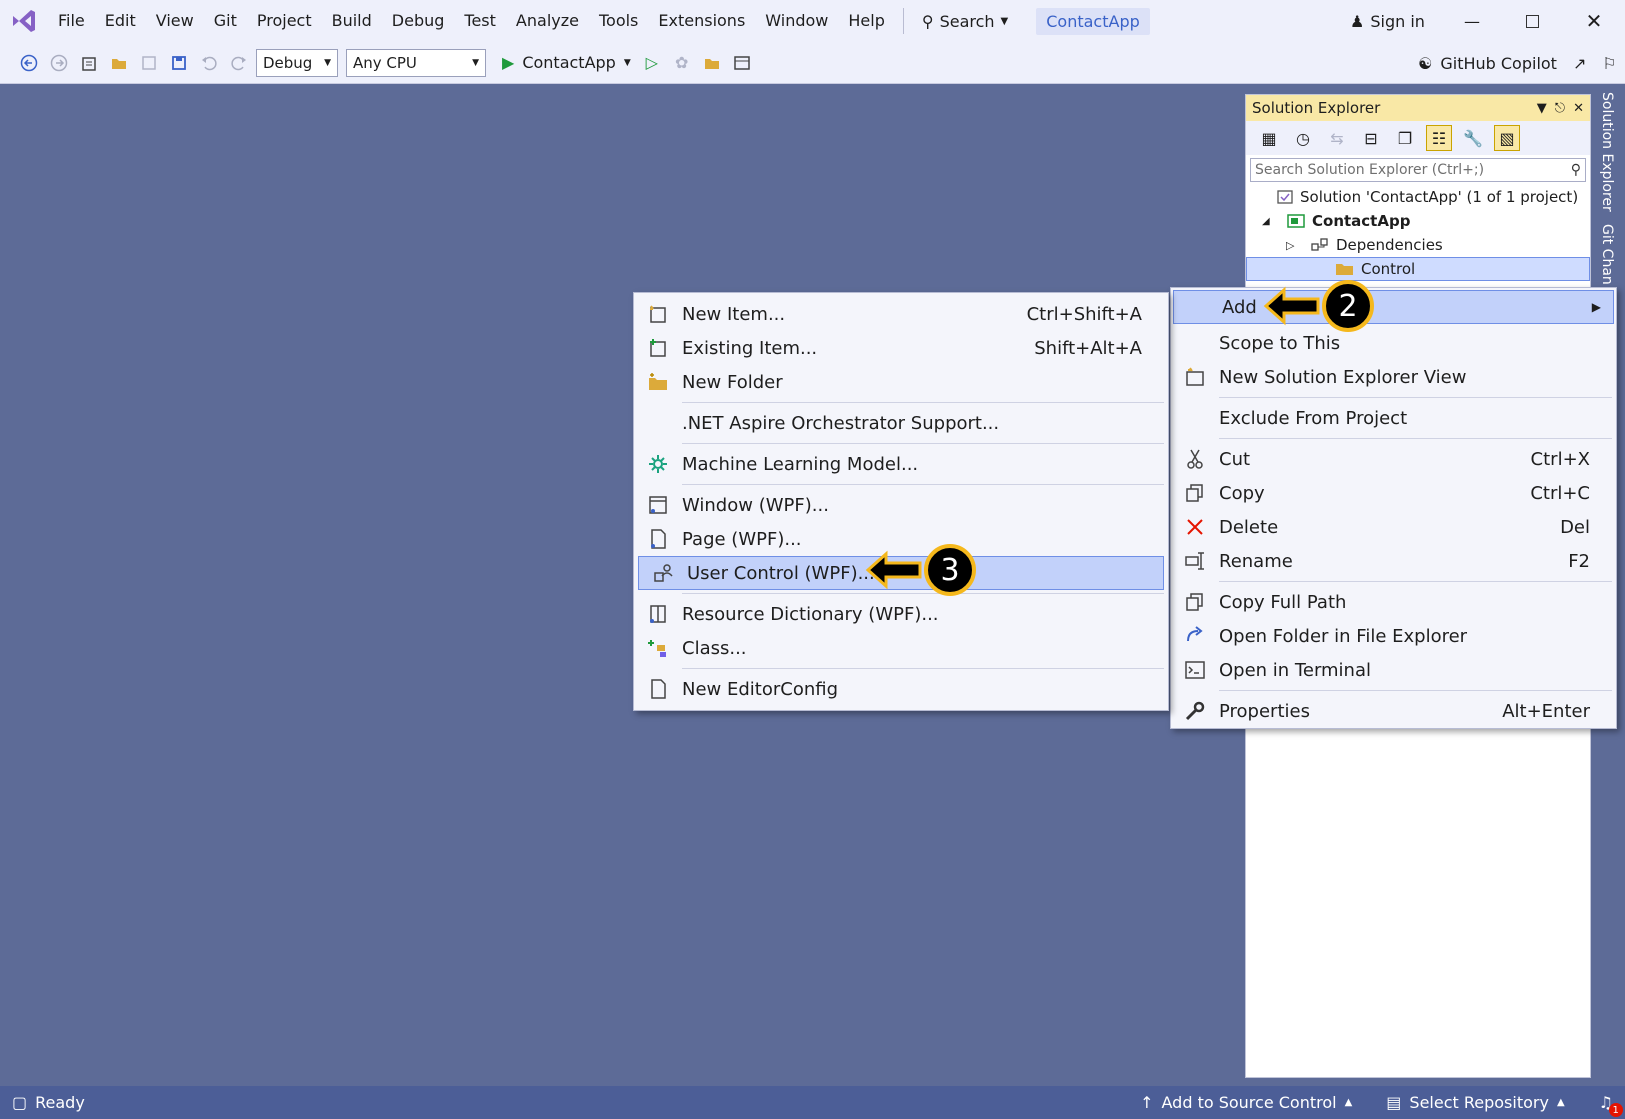 The image size is (1625, 1119). Describe the element at coordinates (732, 382) in the screenshot. I see `menu-item-label: New Folder` at that location.